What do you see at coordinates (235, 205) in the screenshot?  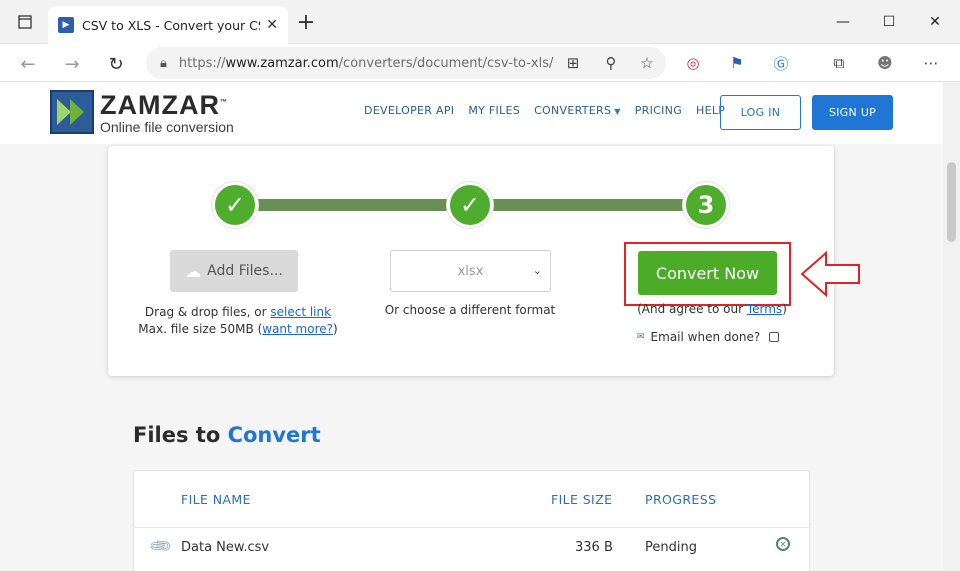 I see `step-1-check-icon: ✓` at bounding box center [235, 205].